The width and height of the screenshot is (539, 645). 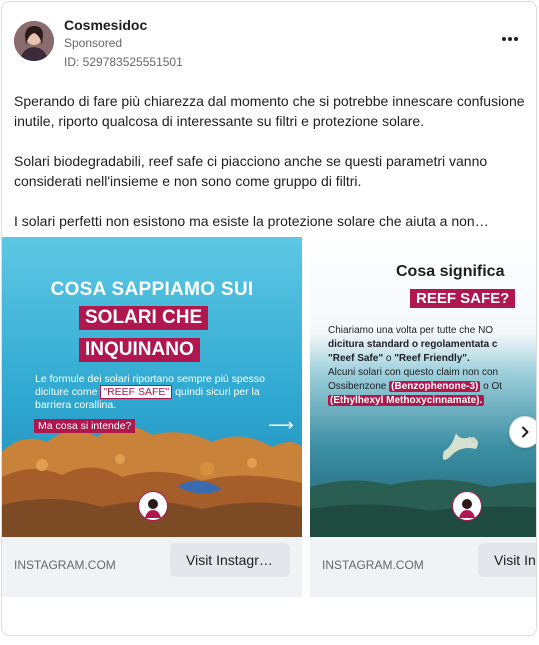 I want to click on ingredient-tag: (Ethylhexyl Methoxycinnamate)., so click(x=406, y=400).